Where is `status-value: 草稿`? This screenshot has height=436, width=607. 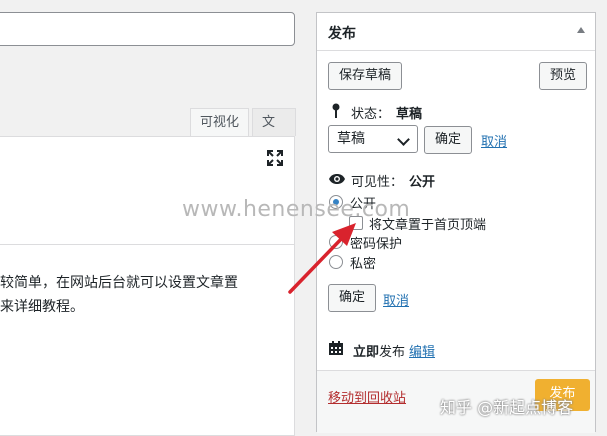 status-value: 草稿 is located at coordinates (409, 114).